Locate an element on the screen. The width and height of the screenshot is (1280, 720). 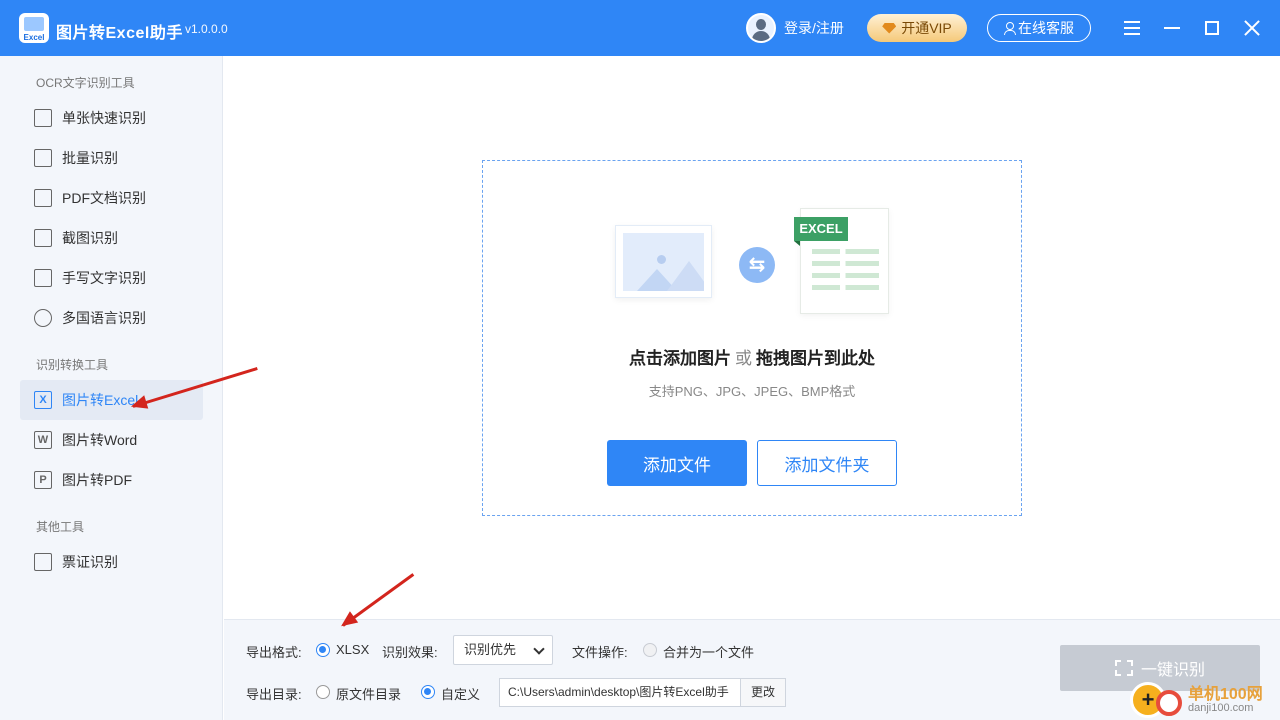
sidebar-item-handwriting-ocr: 手写文字识别 is located at coordinates (111, 278).